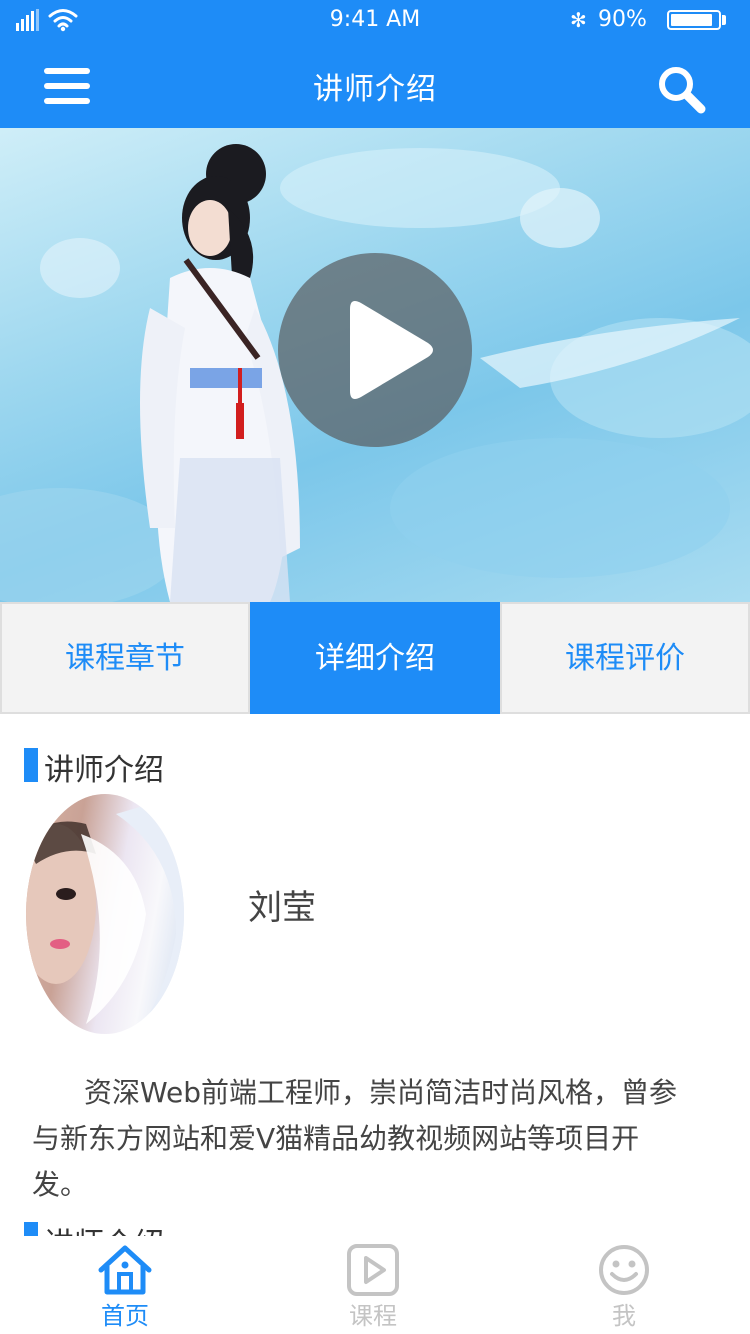 Image resolution: width=750 pixels, height=1334 pixels. I want to click on bottom-nav-me-label: 我, so click(624, 1316).